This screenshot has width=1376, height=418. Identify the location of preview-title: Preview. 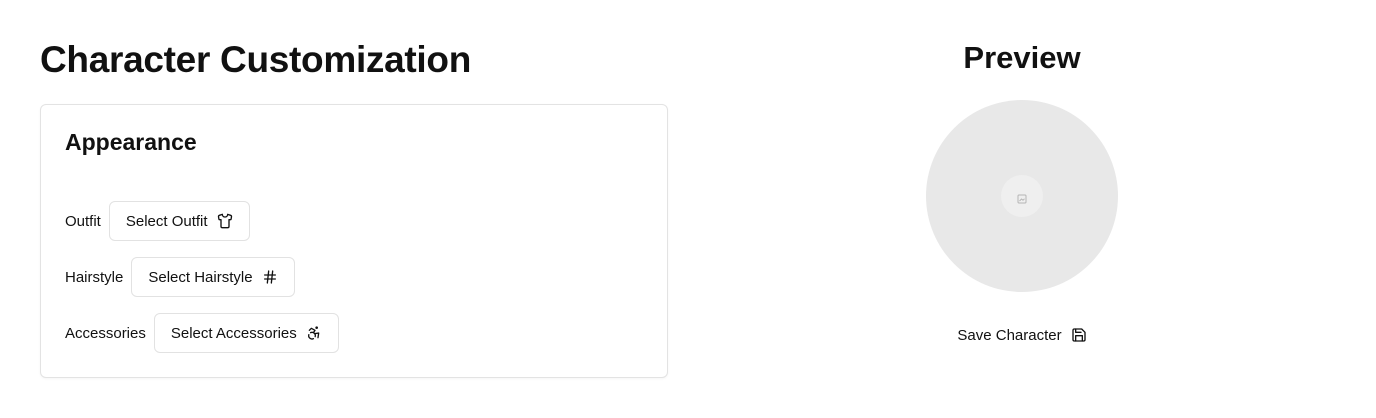
(1022, 57).